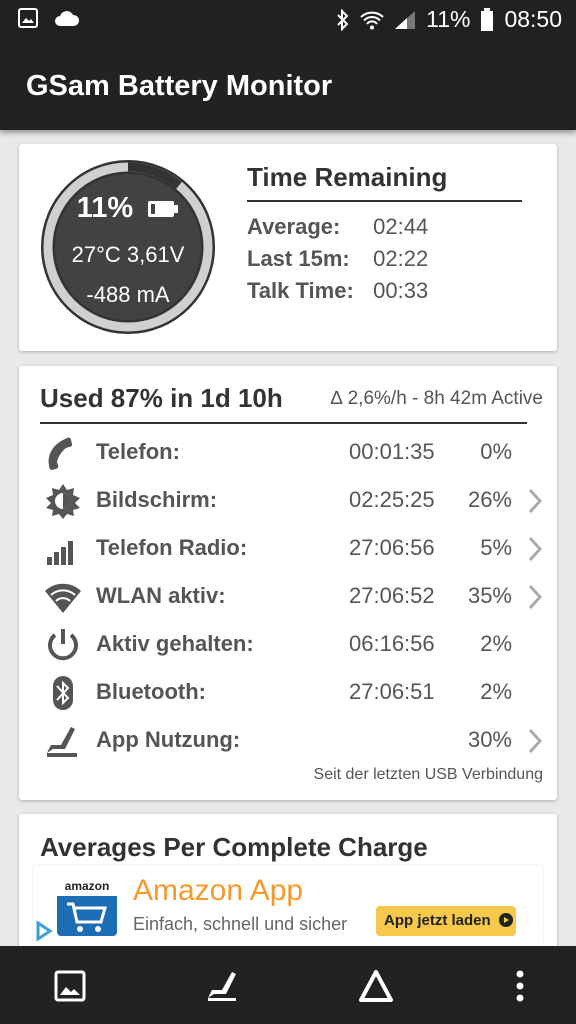 This screenshot has width=576, height=1024. Describe the element at coordinates (392, 595) in the screenshot. I see `usage-time: 27:06:52` at that location.